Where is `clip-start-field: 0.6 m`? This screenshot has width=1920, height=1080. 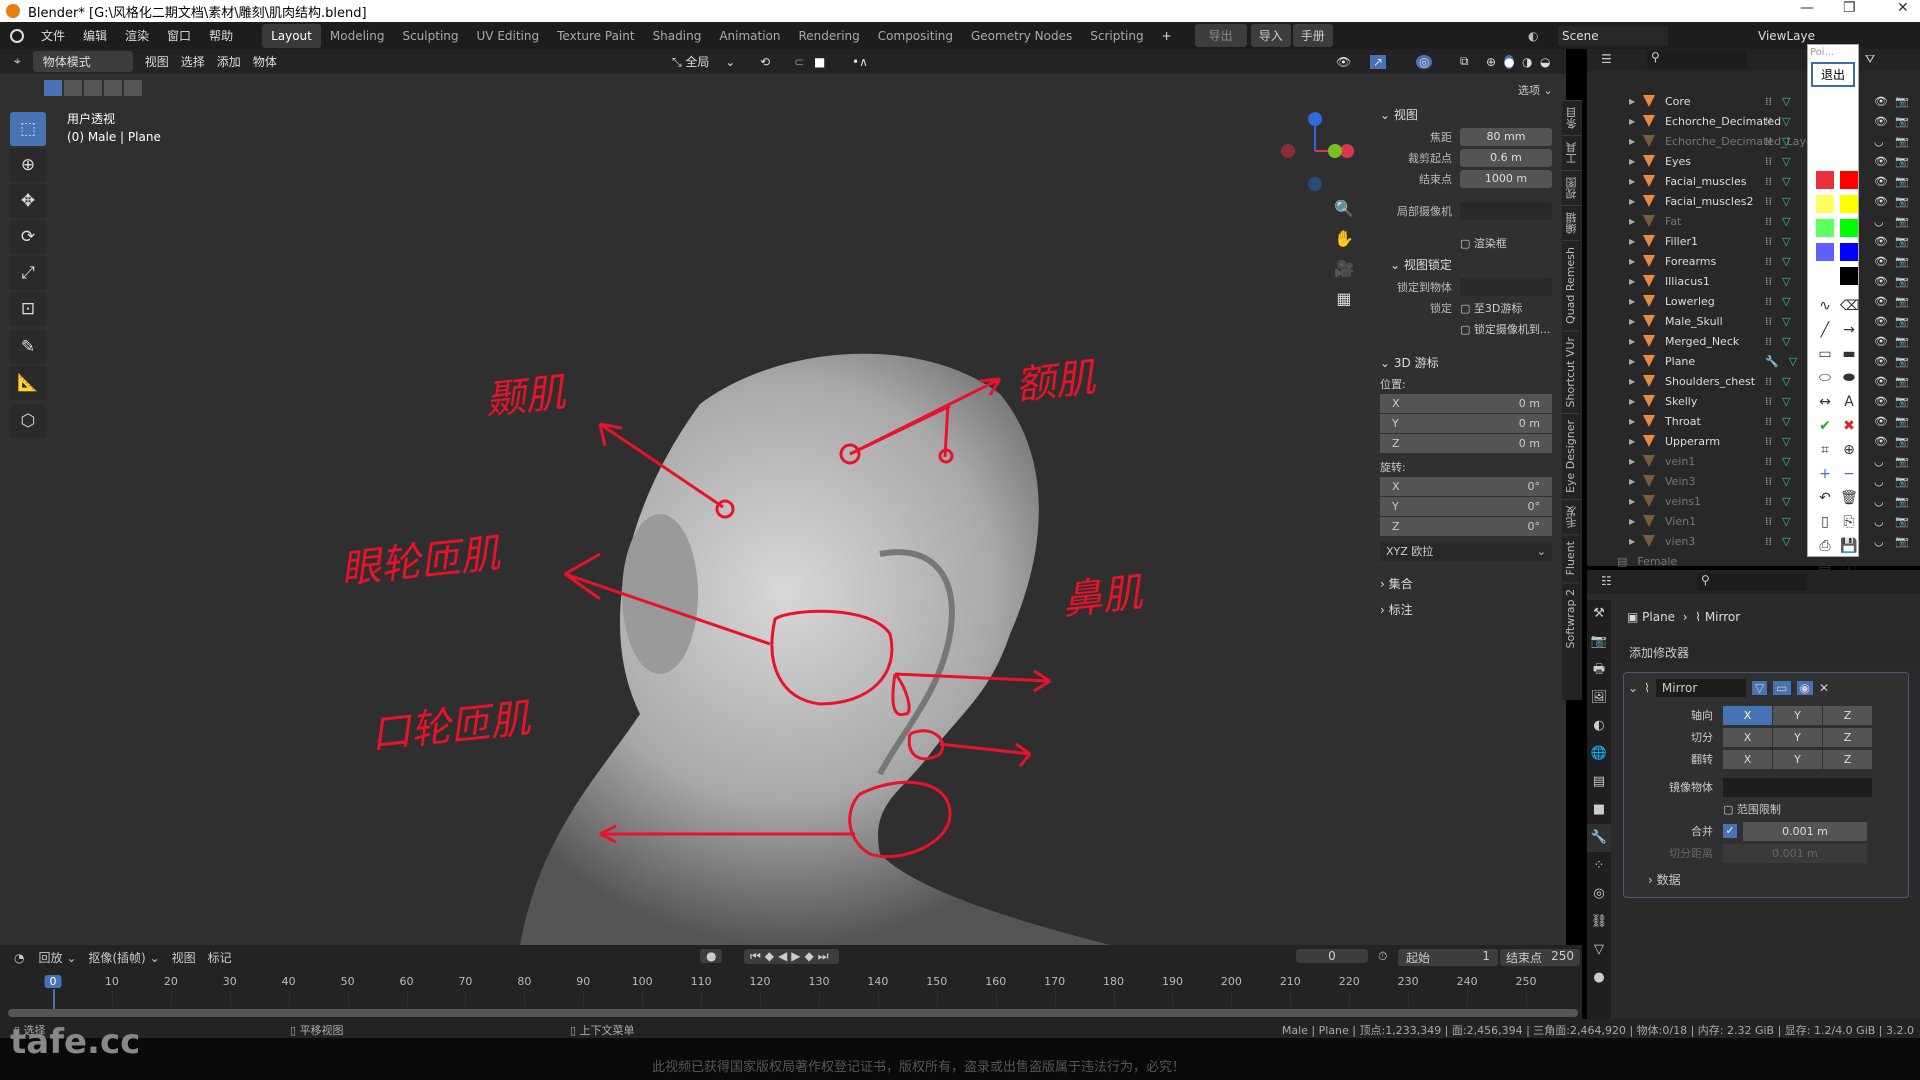
clip-start-field: 0.6 m is located at coordinates (1506, 158).